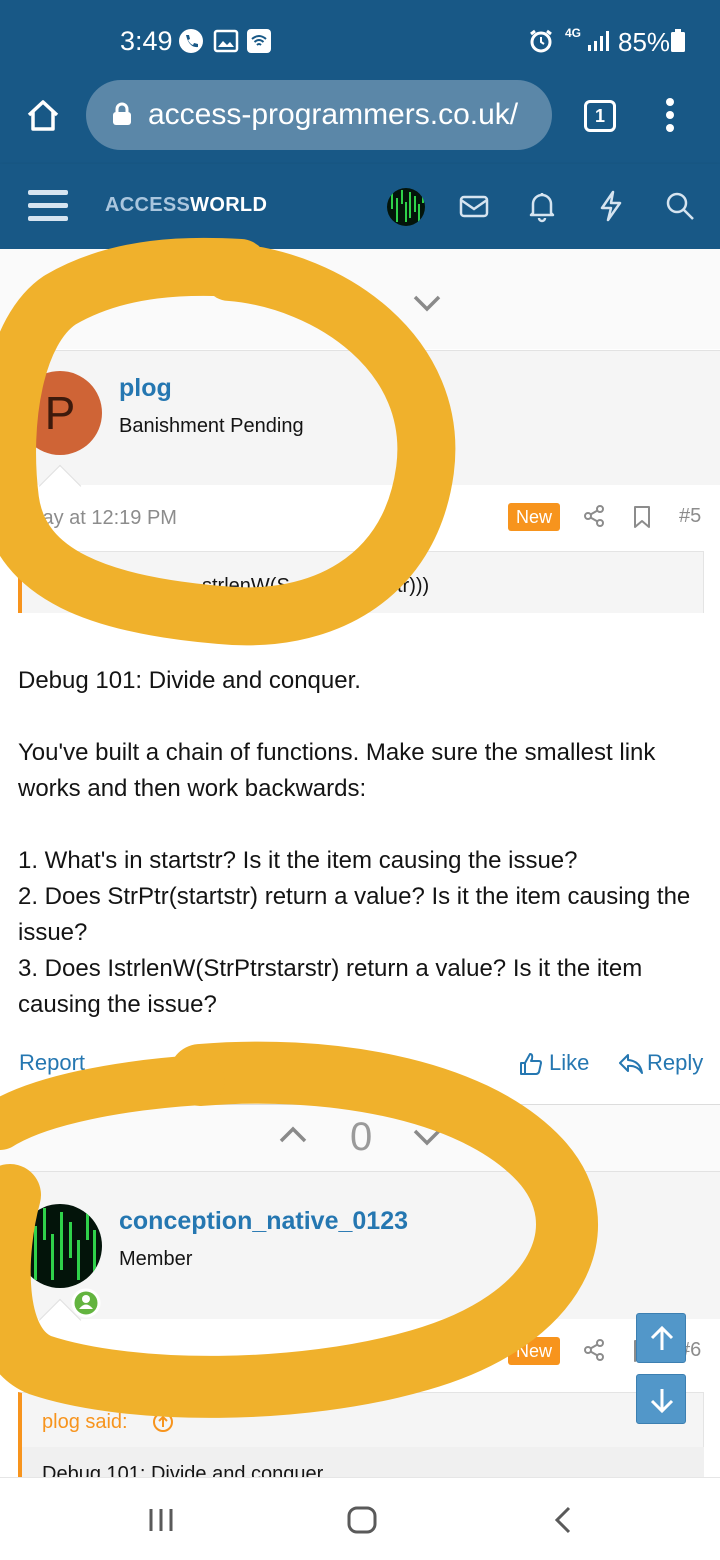 The image size is (720, 1560). Describe the element at coordinates (360, 417) in the screenshot. I see `post-author-block: P plog Banishment Pending` at that location.